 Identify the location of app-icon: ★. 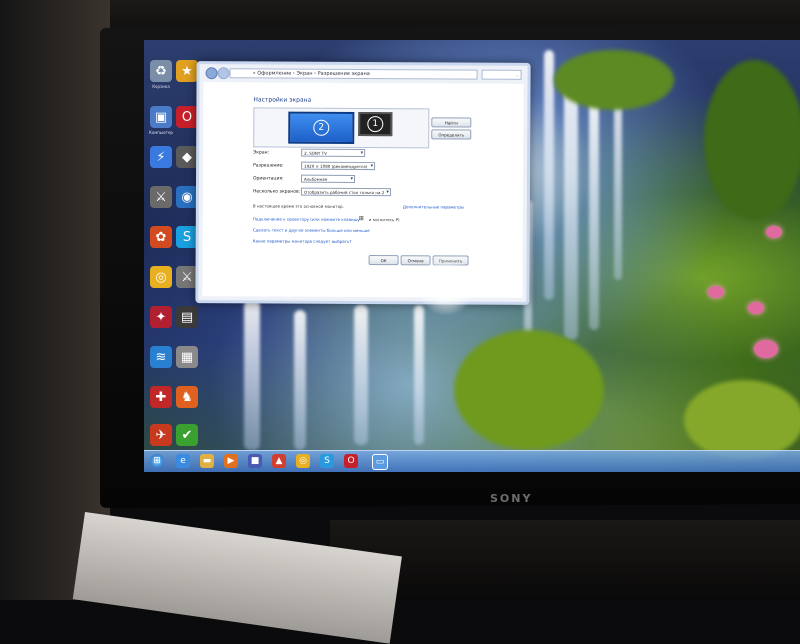
(187, 71).